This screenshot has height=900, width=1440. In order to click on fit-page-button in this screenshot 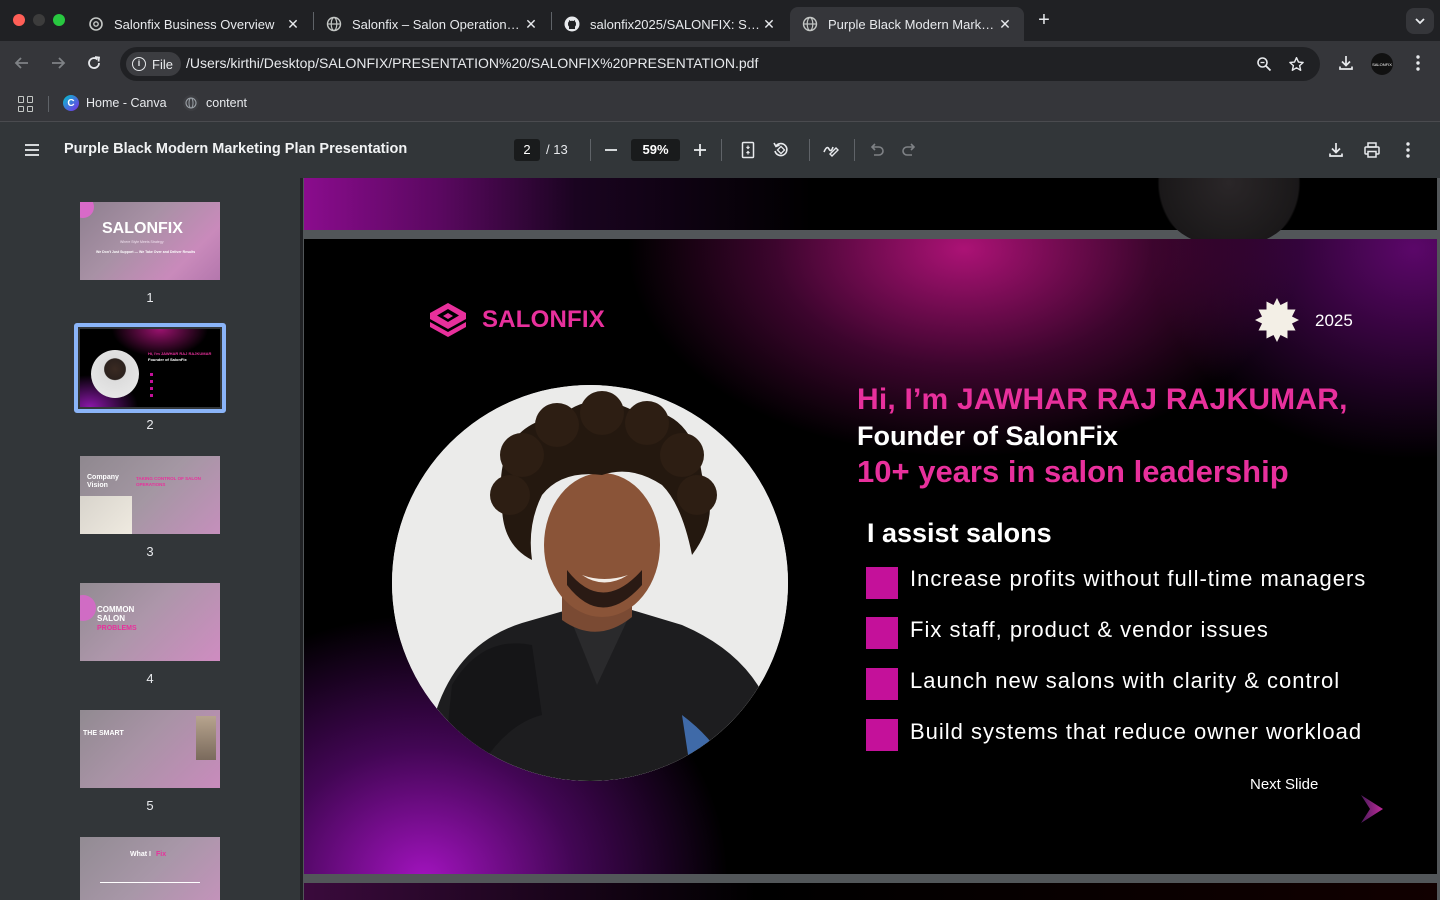, I will do `click(748, 150)`.